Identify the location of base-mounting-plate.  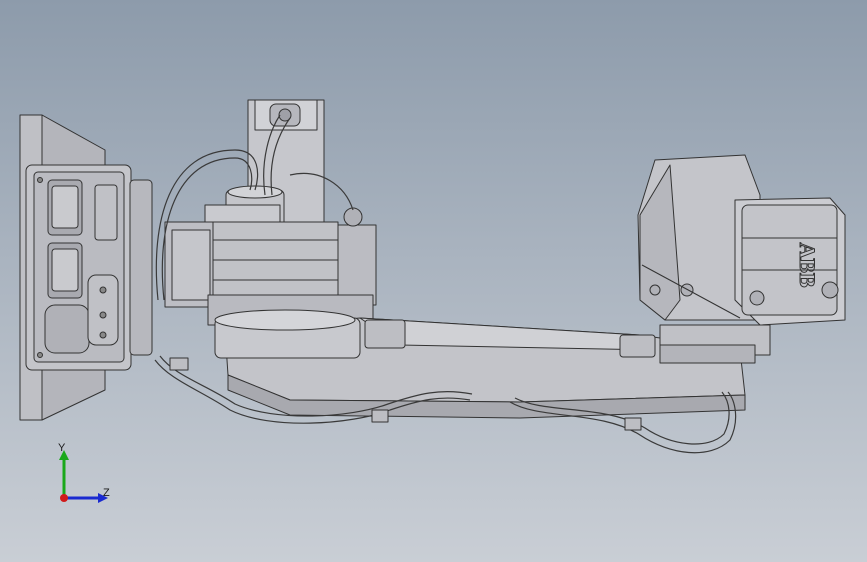
(86, 267).